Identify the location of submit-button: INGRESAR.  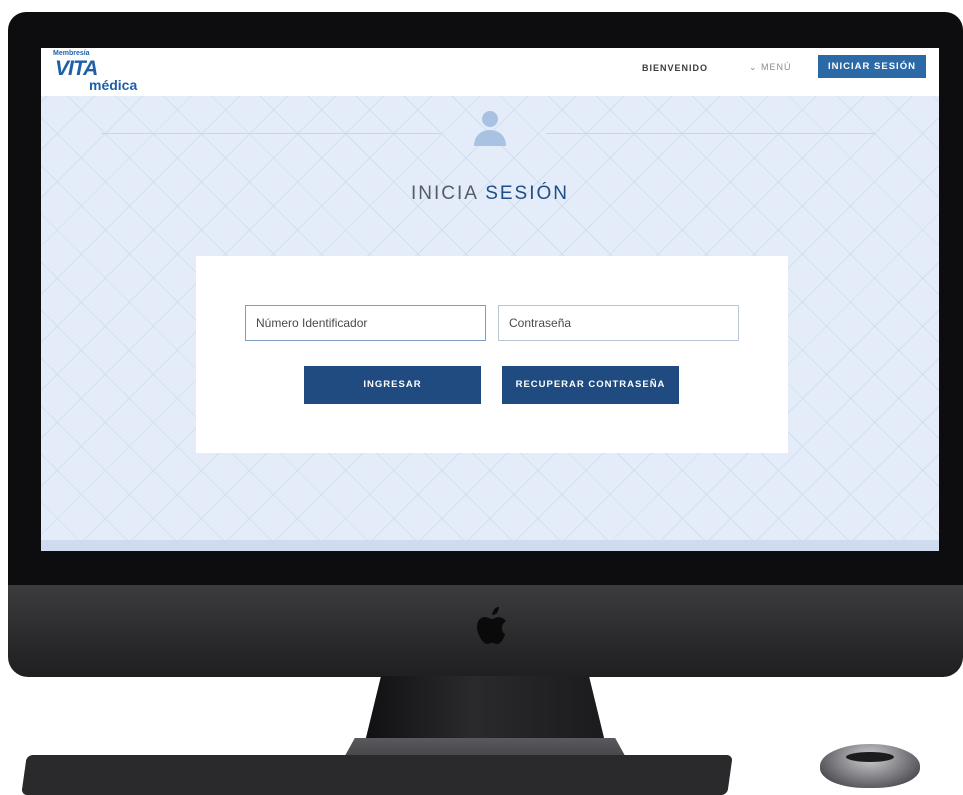
(392, 385).